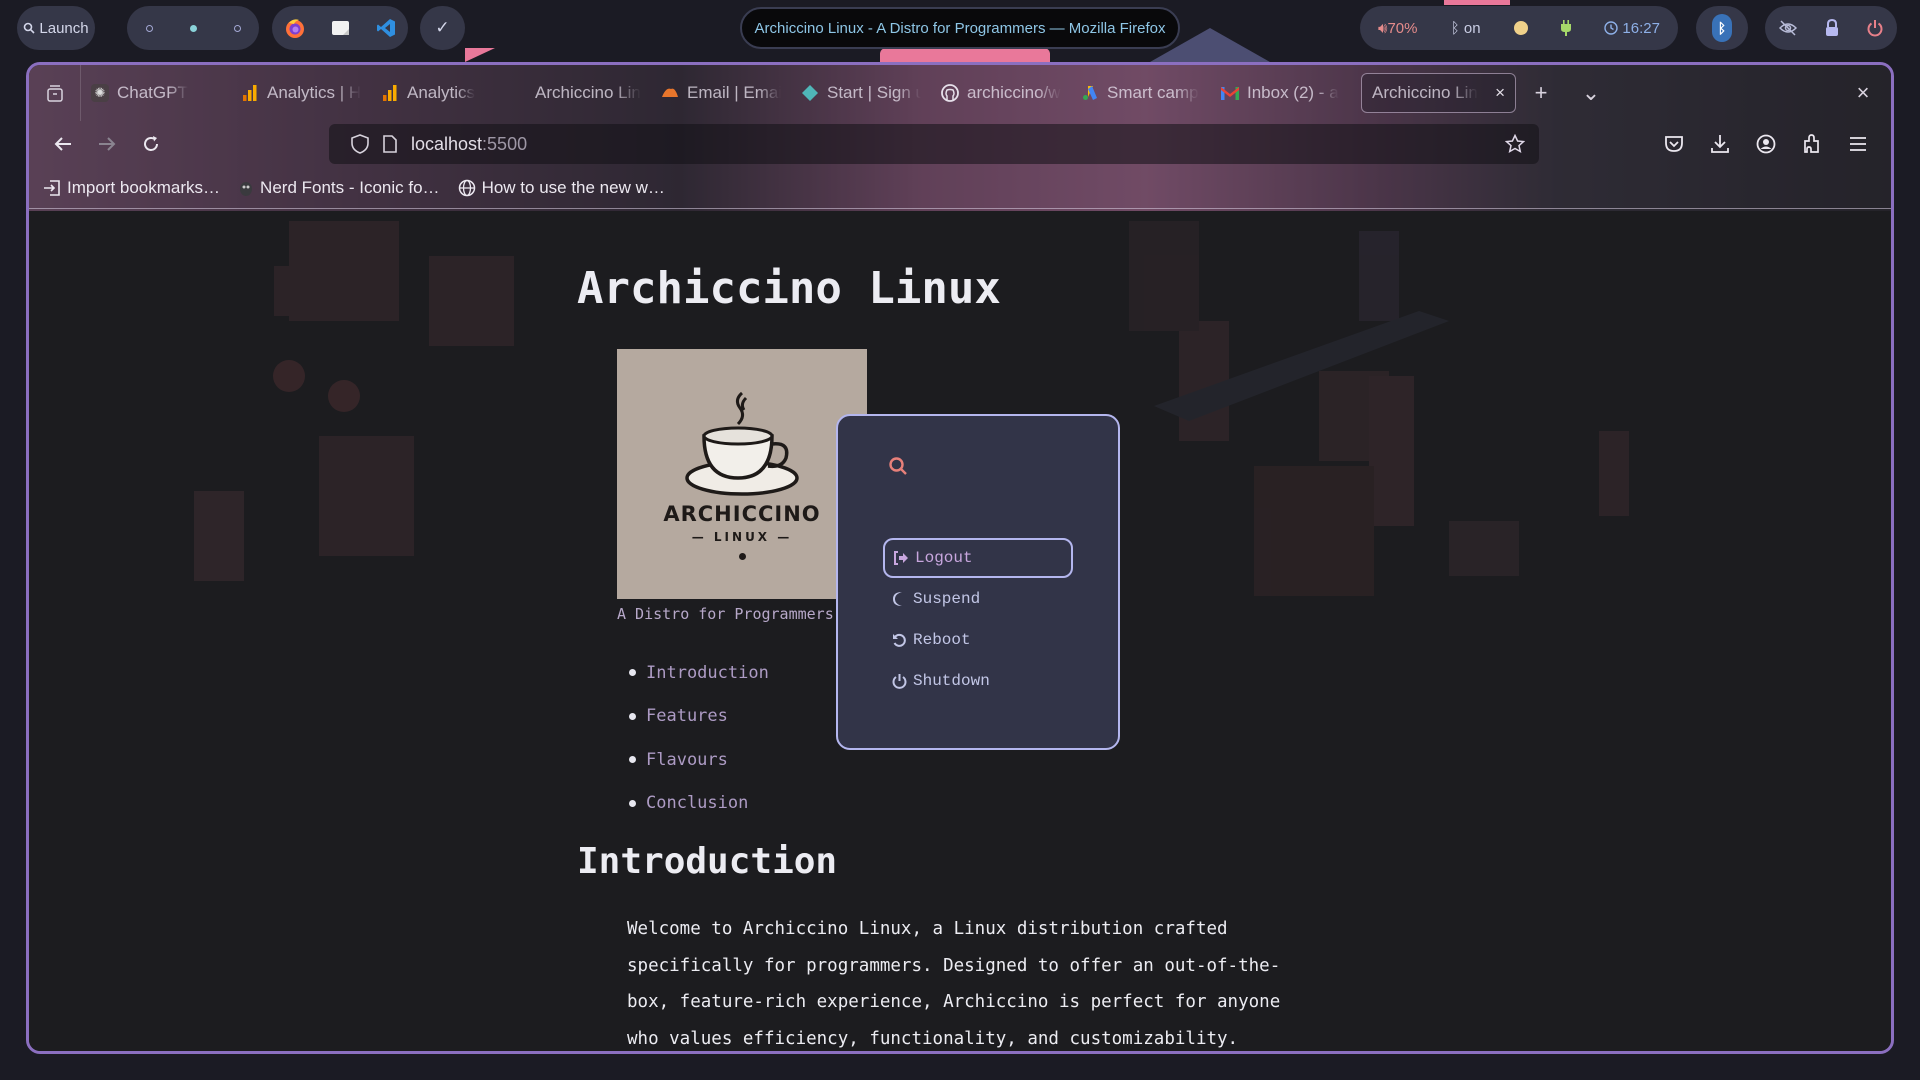 This screenshot has height=1080, width=1920. I want to click on extensions-button, so click(1812, 144).